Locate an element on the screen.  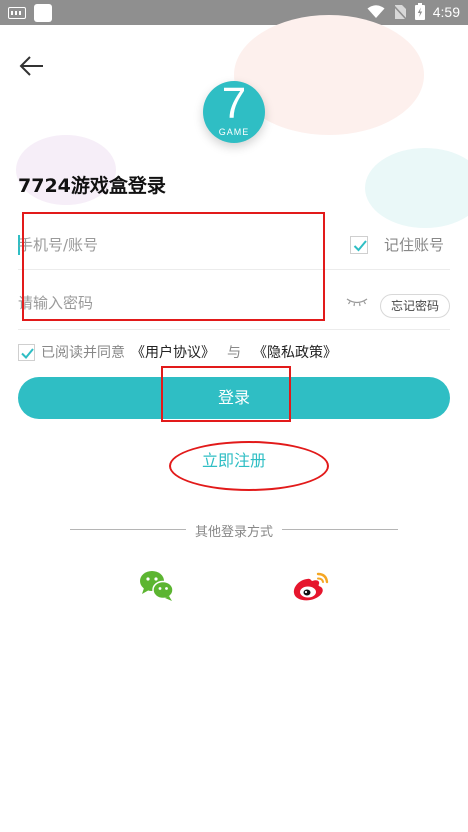
forgot-password-button: 忘记密码 is located at coordinates (414, 306).